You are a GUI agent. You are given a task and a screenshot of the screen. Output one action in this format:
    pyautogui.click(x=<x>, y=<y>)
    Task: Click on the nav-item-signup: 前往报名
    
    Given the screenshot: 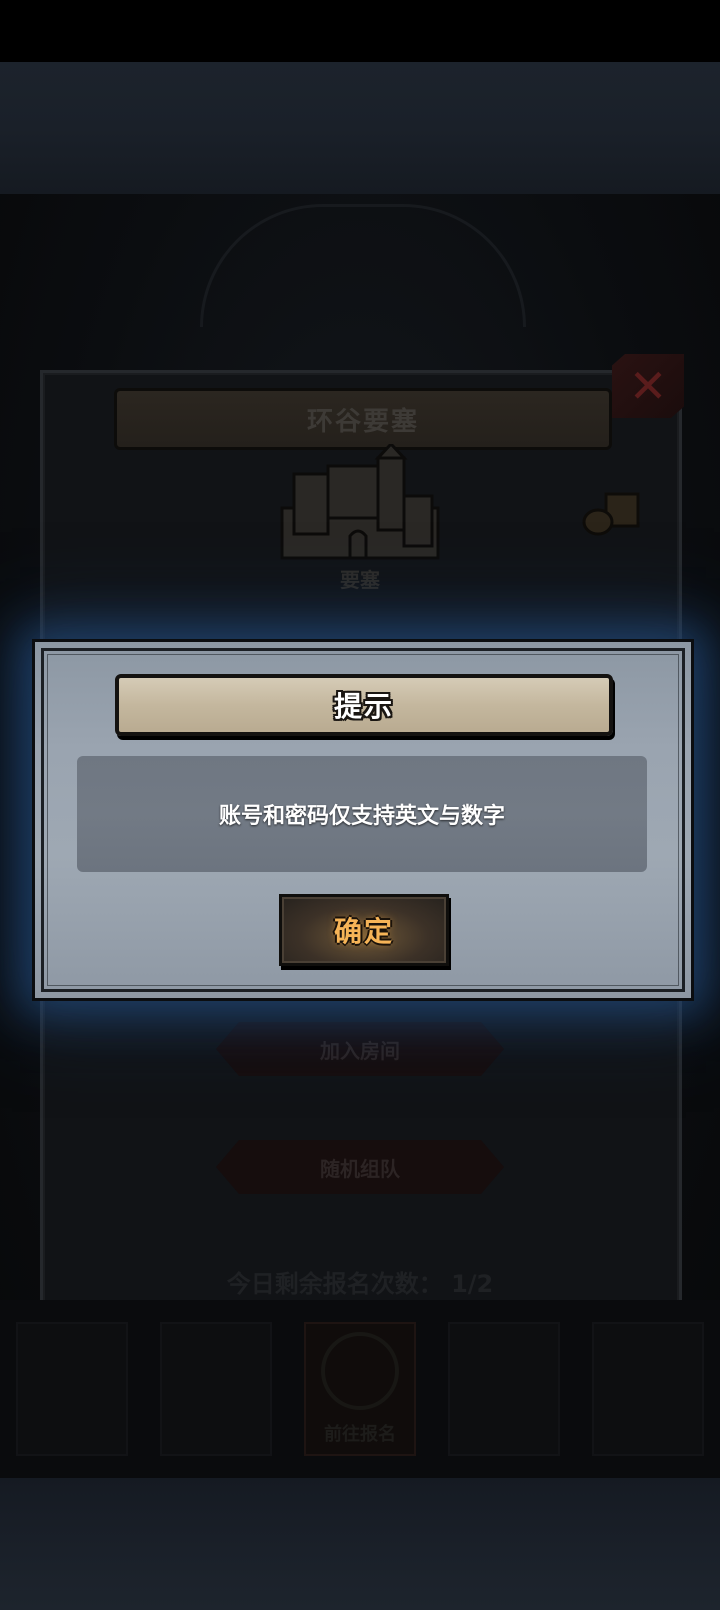 What is the action you would take?
    pyautogui.click(x=360, y=1389)
    